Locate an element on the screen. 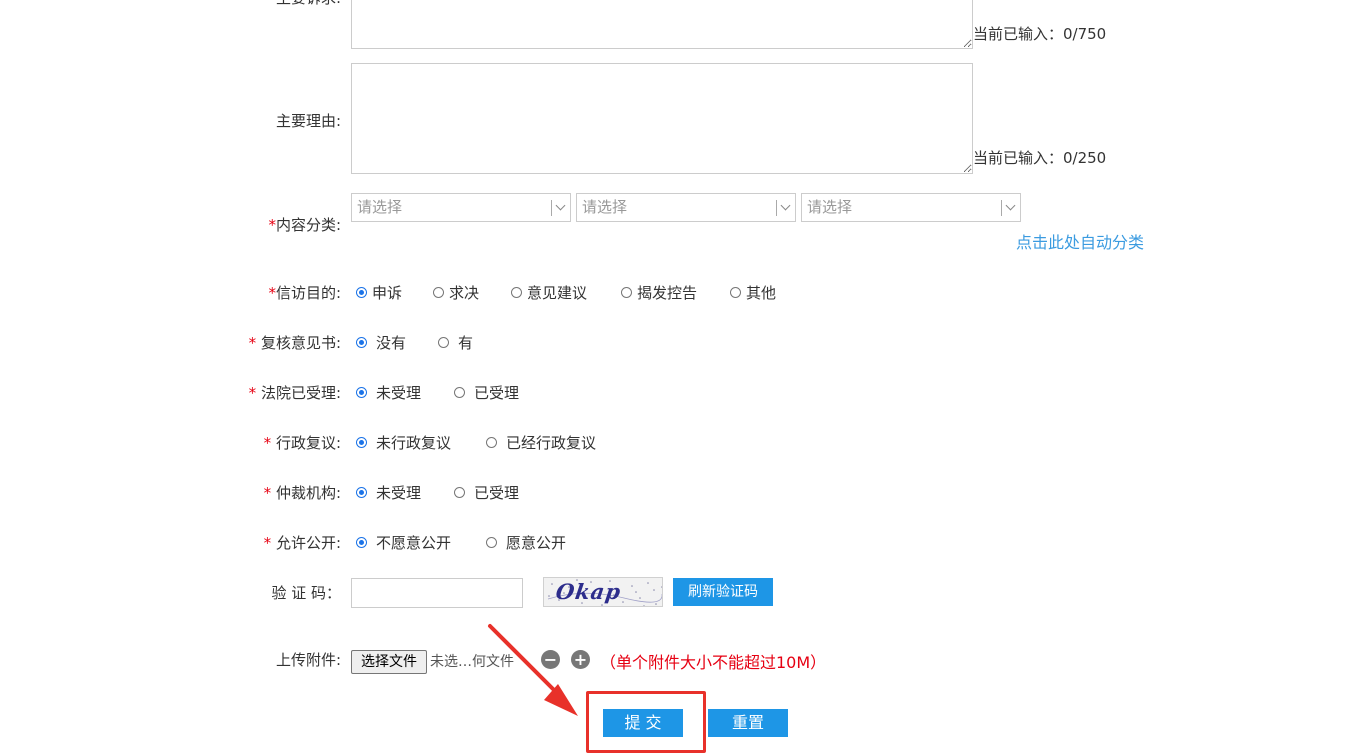  arbitration-label: * 仲裁机构: is located at coordinates (302, 493).